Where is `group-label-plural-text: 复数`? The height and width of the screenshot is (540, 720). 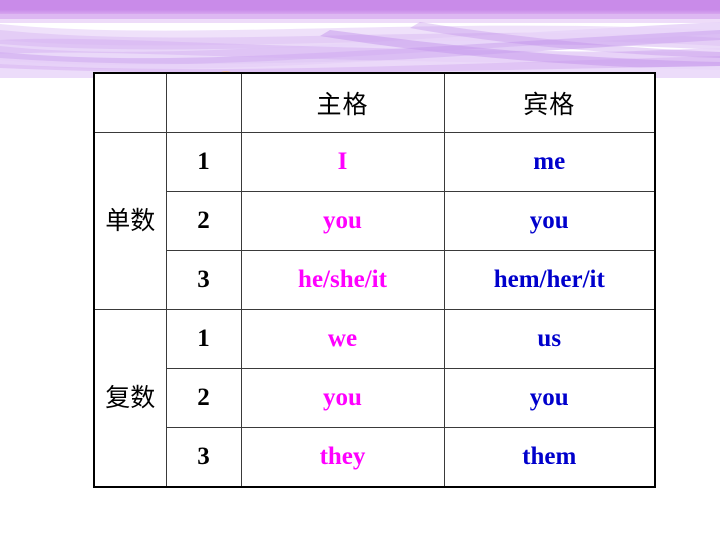
group-label-plural-text: 复数 is located at coordinates (130, 397).